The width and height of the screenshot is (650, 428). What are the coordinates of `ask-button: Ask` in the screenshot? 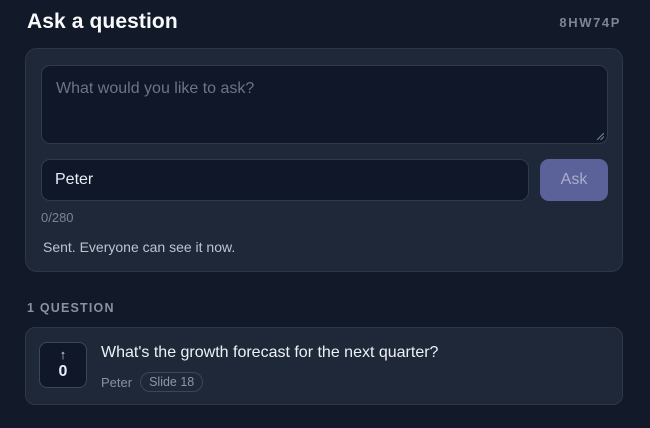 It's located at (574, 180).